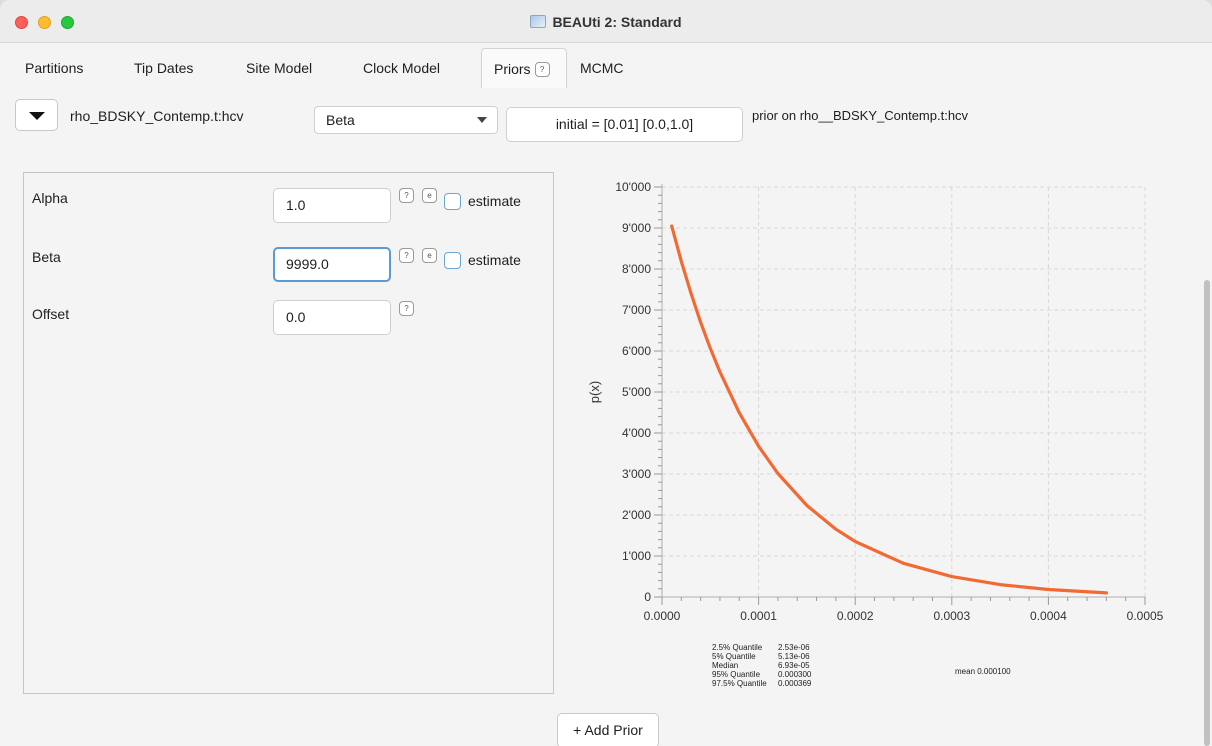  Describe the element at coordinates (512, 69) in the screenshot. I see `tab-priors-label: Priors` at that location.